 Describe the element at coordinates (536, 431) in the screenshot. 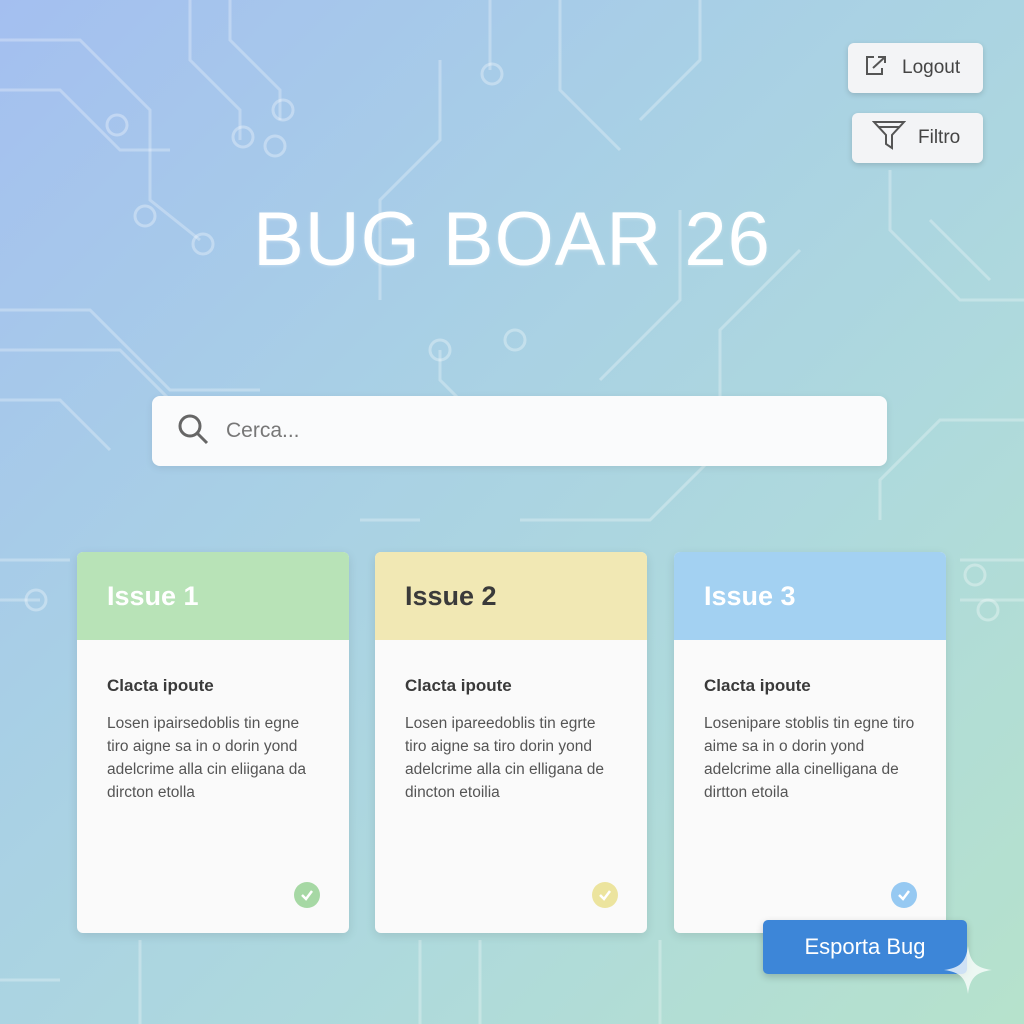

I see `search-input` at that location.